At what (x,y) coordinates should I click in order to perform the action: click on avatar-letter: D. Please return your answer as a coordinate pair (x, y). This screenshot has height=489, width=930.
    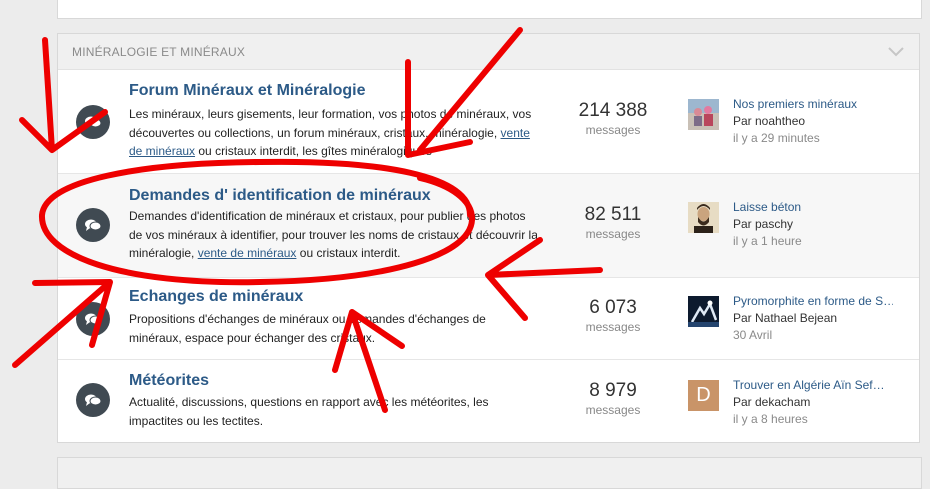
    Looking at the image, I should click on (703, 395).